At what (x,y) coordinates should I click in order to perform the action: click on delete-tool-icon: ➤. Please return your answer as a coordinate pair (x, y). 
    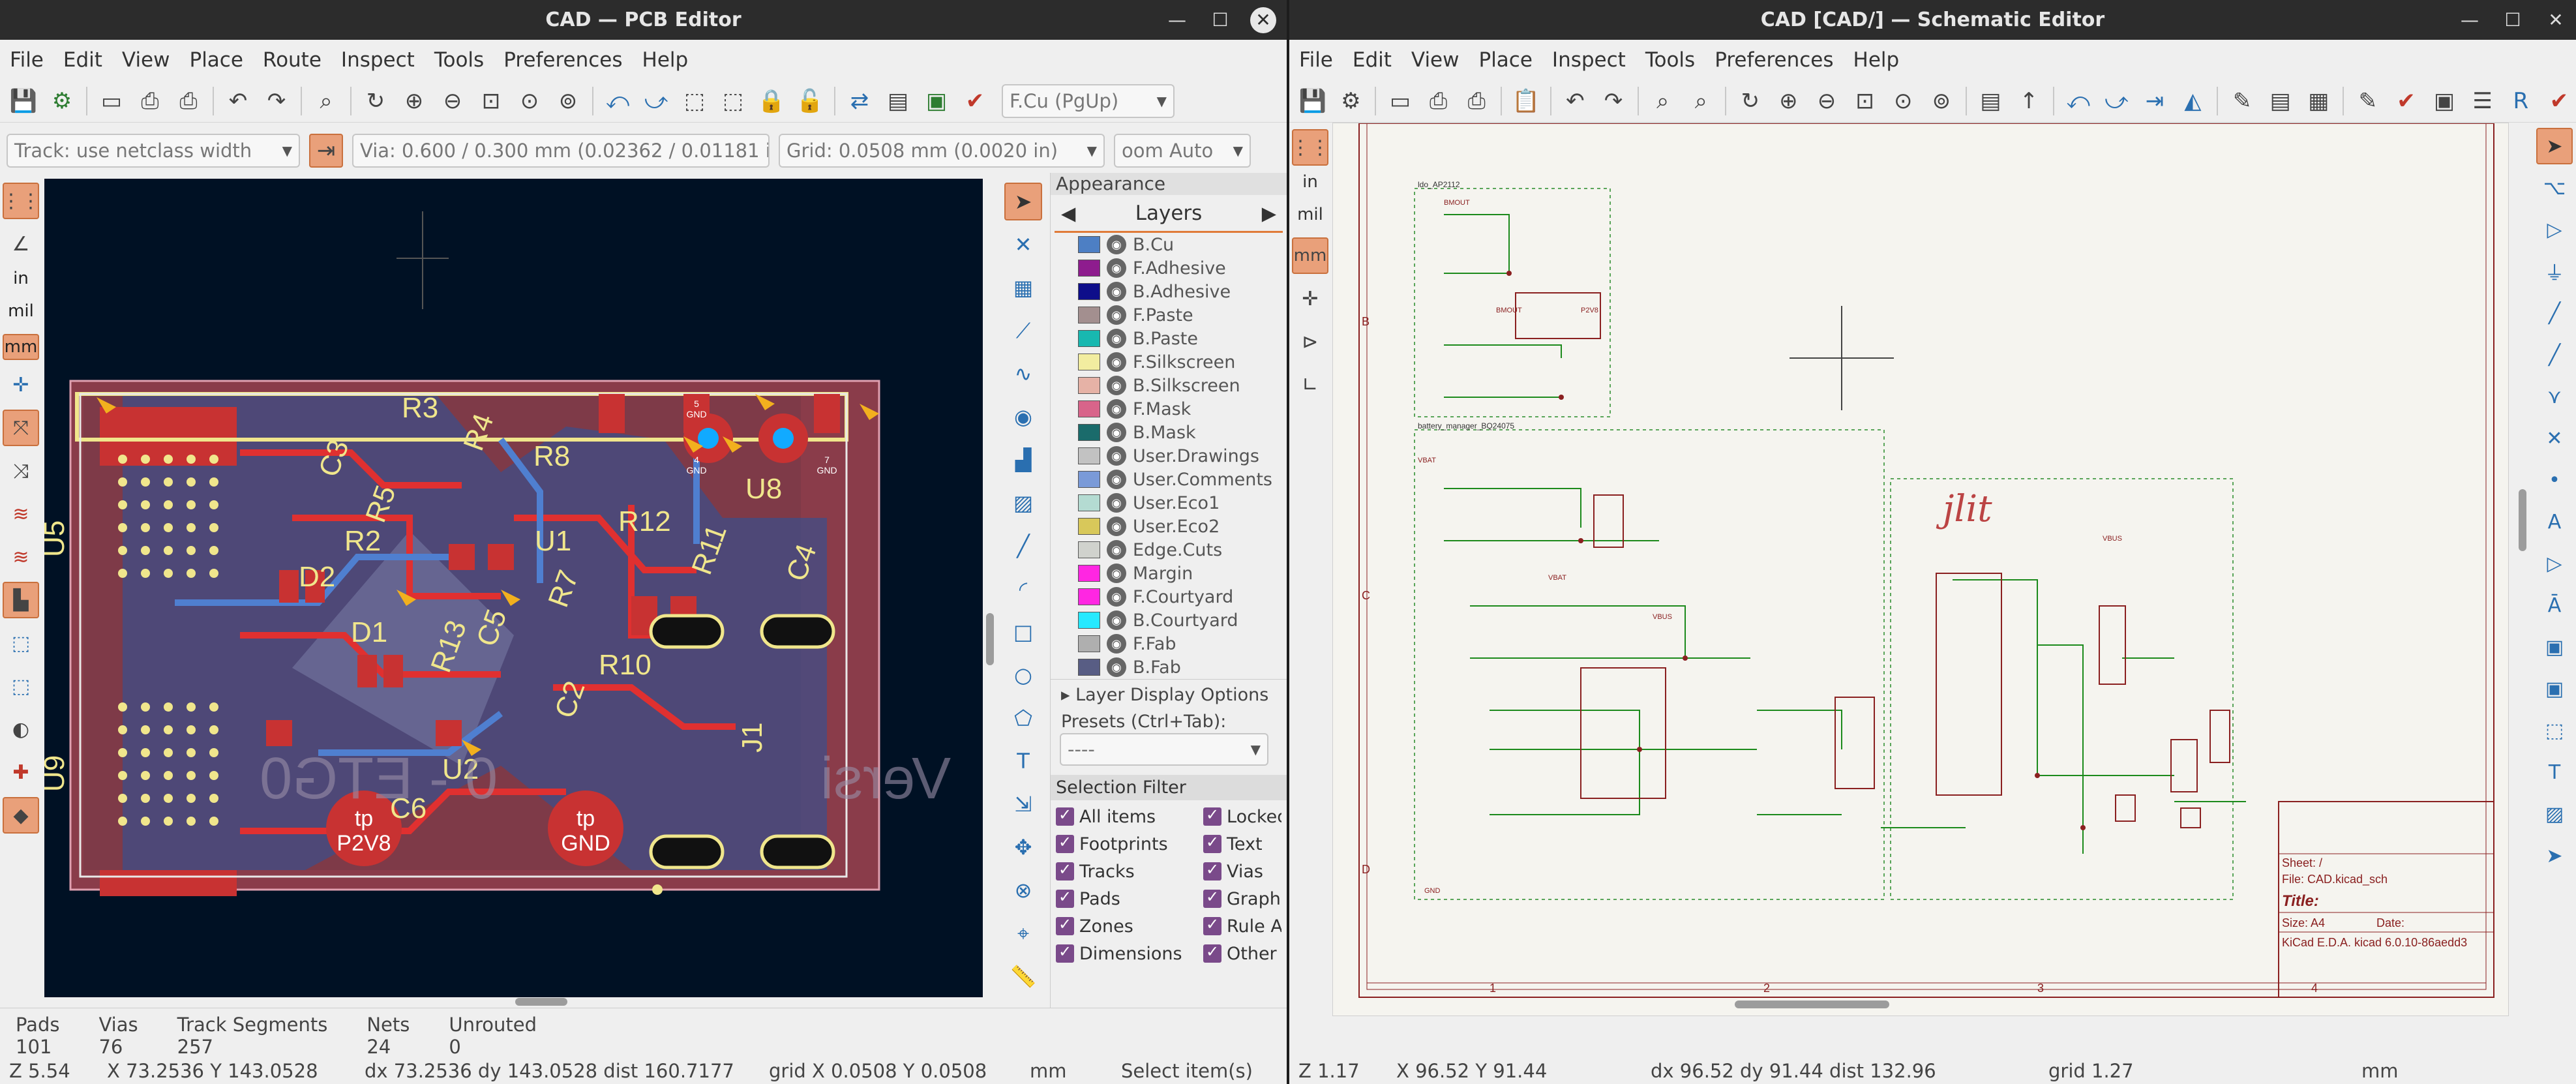
    Looking at the image, I should click on (2554, 855).